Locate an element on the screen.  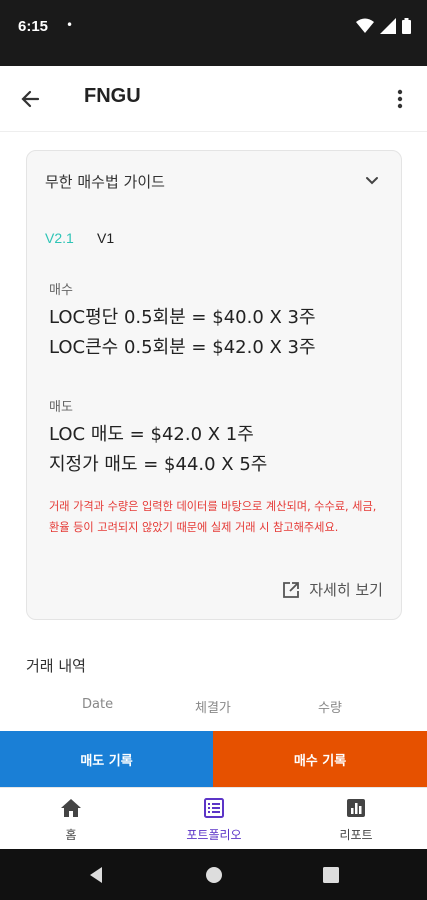
nav-home-circle-icon is located at coordinates (214, 875).